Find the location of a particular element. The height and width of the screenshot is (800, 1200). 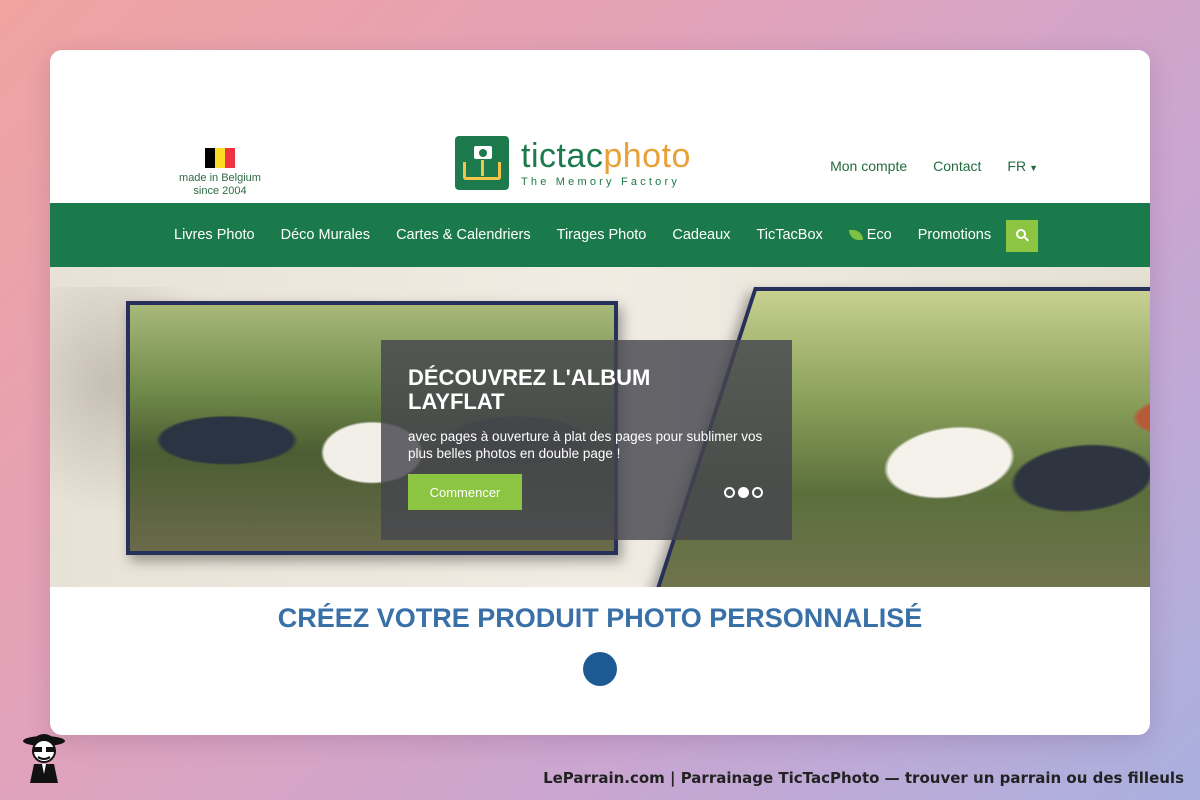

nav-item-eco: Eco is located at coordinates (870, 235).